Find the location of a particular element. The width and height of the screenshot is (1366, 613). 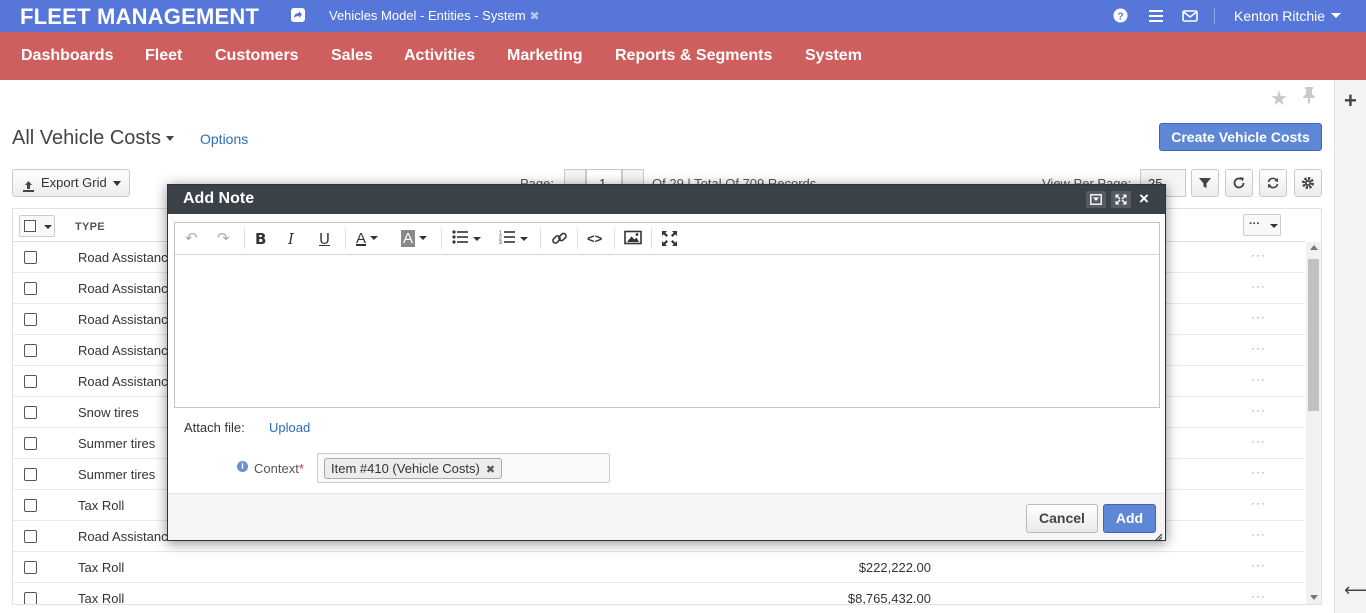

user-menu: Kenton Ritchie is located at coordinates (1288, 16).